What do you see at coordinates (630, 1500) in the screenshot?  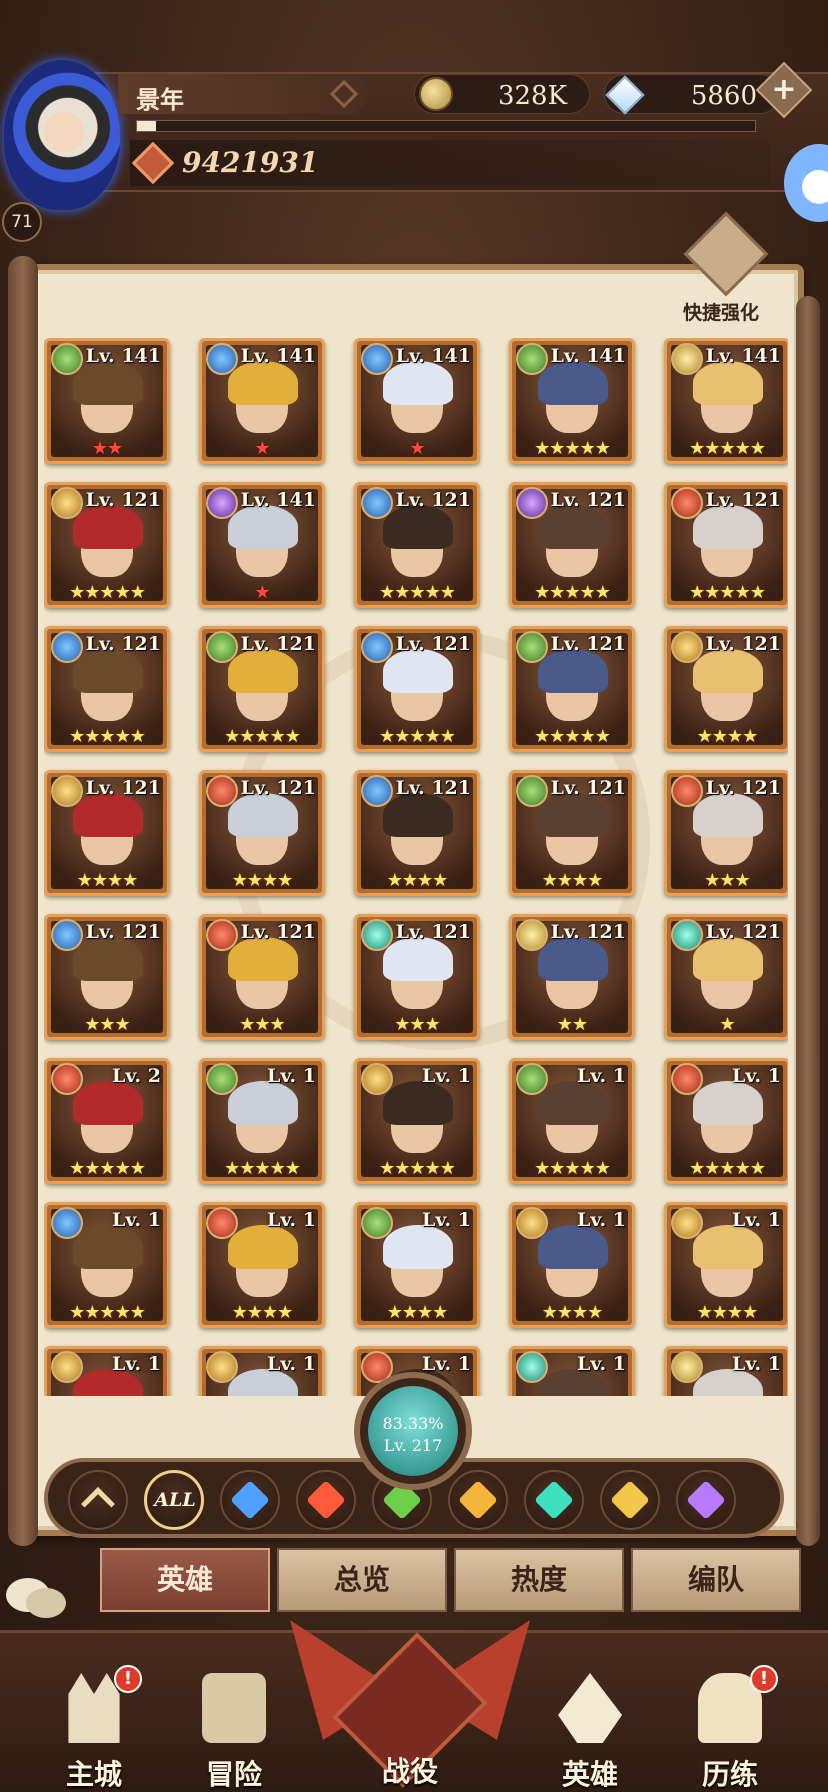 I see `filter-sun-button` at bounding box center [630, 1500].